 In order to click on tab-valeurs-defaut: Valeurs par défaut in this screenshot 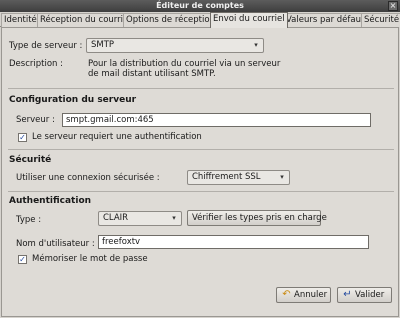, I will do `click(325, 20)`.